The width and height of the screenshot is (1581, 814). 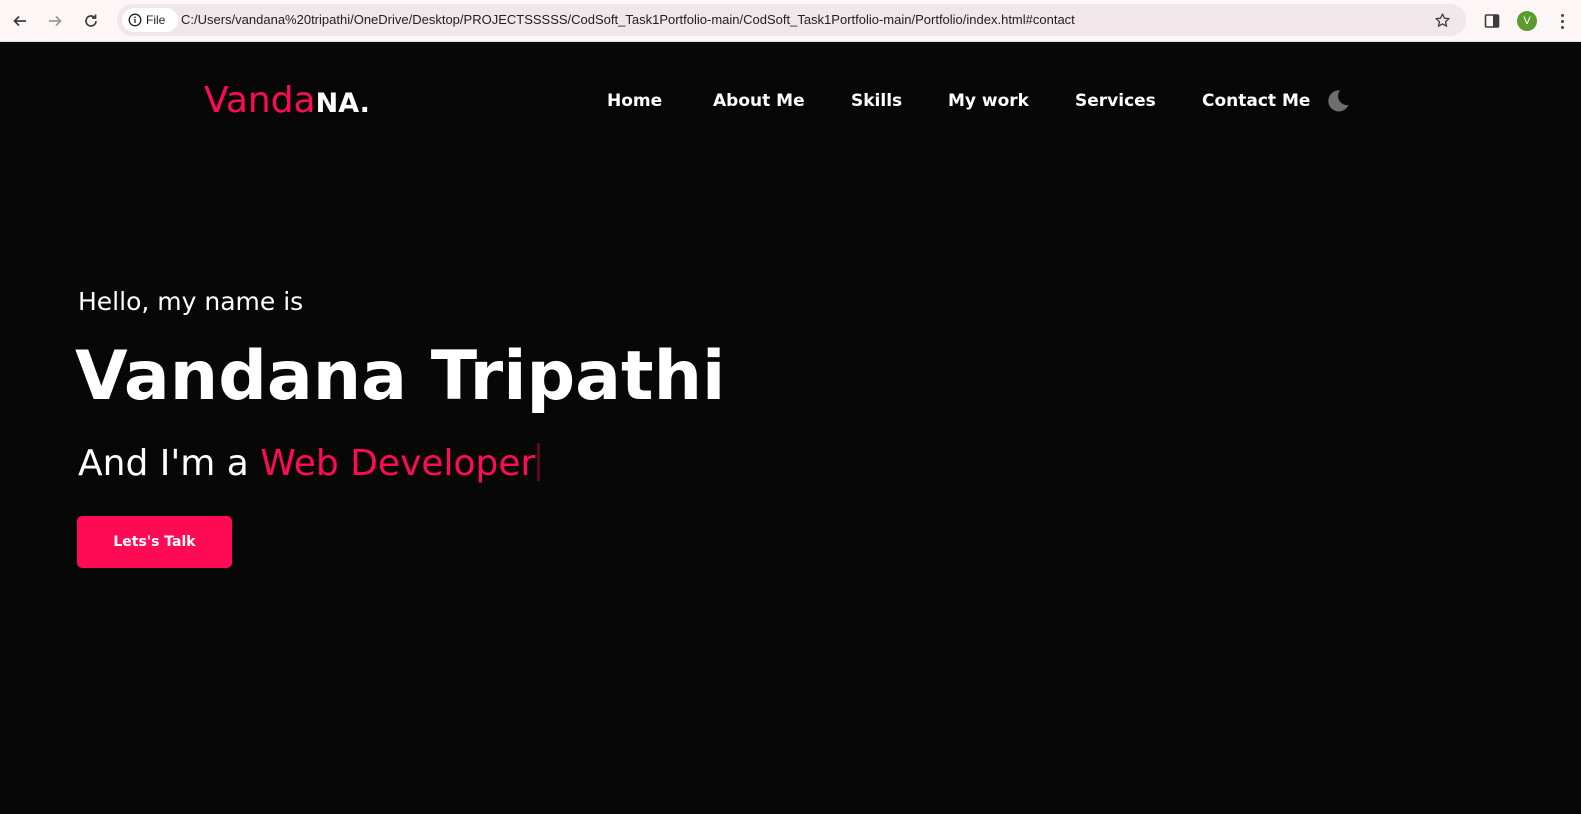 What do you see at coordinates (398, 463) in the screenshot?
I see `tagline-role: Web Developer` at bounding box center [398, 463].